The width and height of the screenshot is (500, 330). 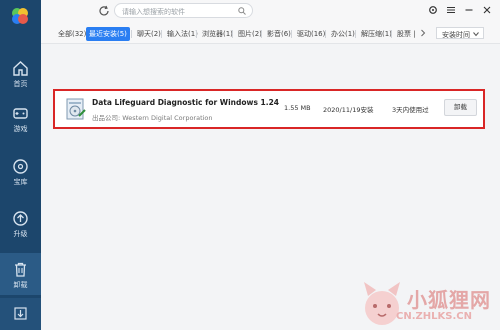 I want to click on search-icon, so click(x=242, y=11).